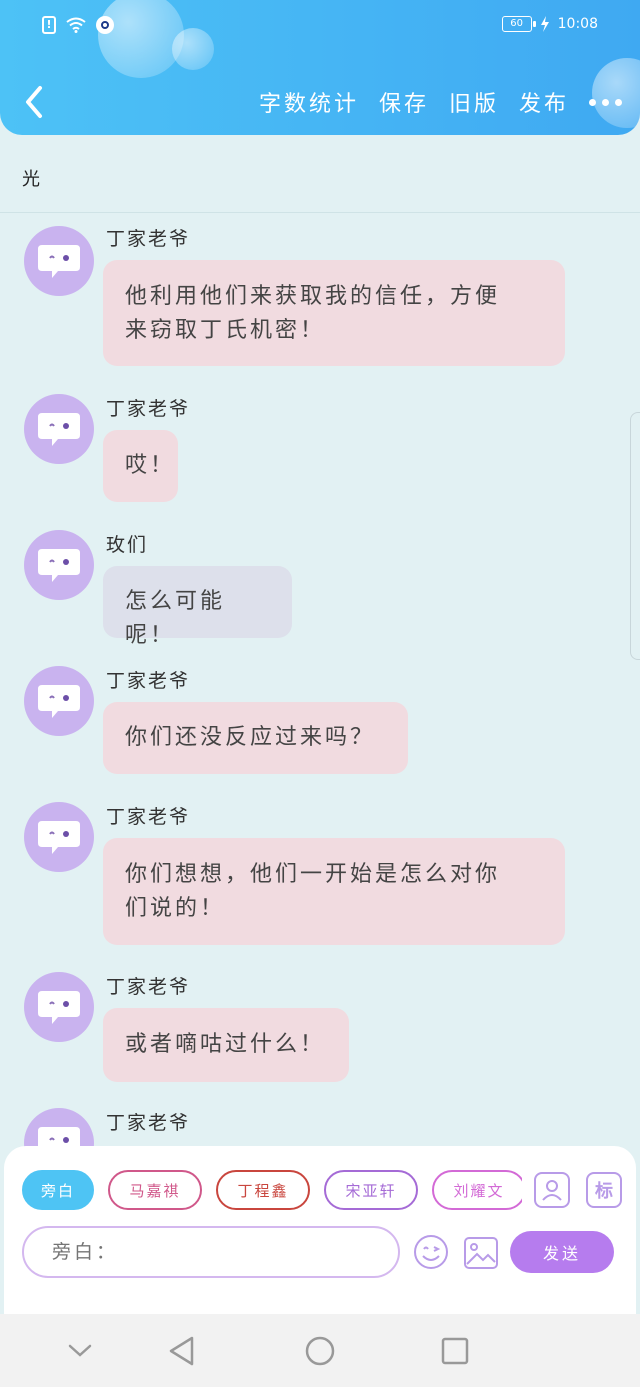 This screenshot has width=640, height=1387. What do you see at coordinates (49, 25) in the screenshot?
I see `alert-icon: !` at bounding box center [49, 25].